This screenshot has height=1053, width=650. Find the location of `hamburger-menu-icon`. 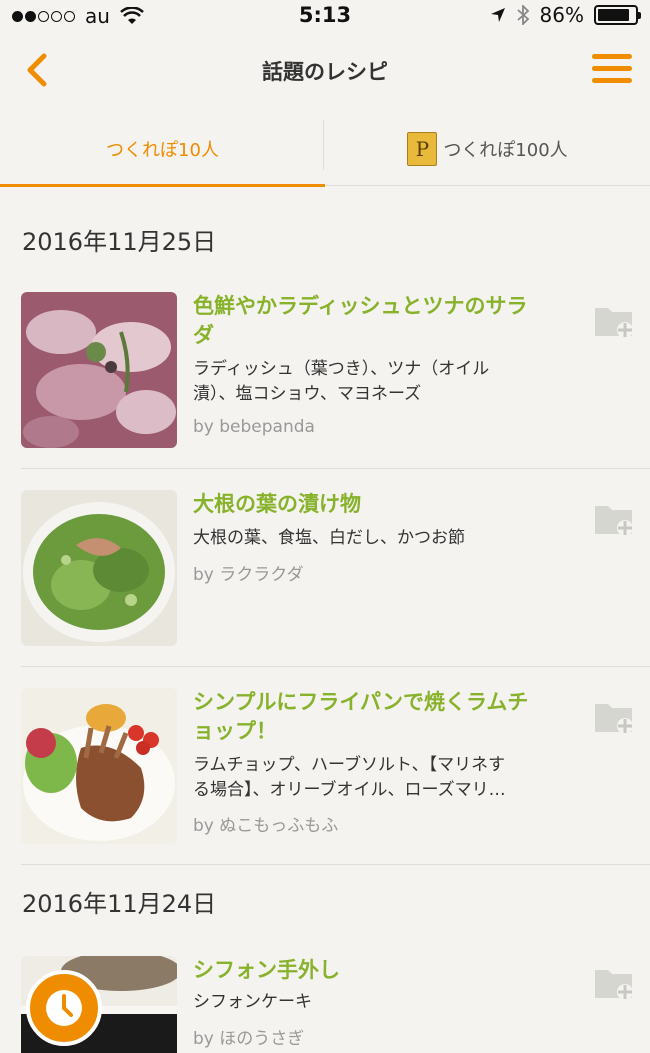

hamburger-menu-icon is located at coordinates (612, 68).